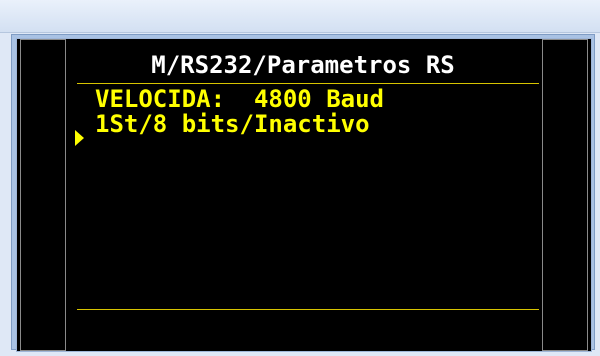  Describe the element at coordinates (565, 195) in the screenshot. I see `right-softkey-panel` at that location.